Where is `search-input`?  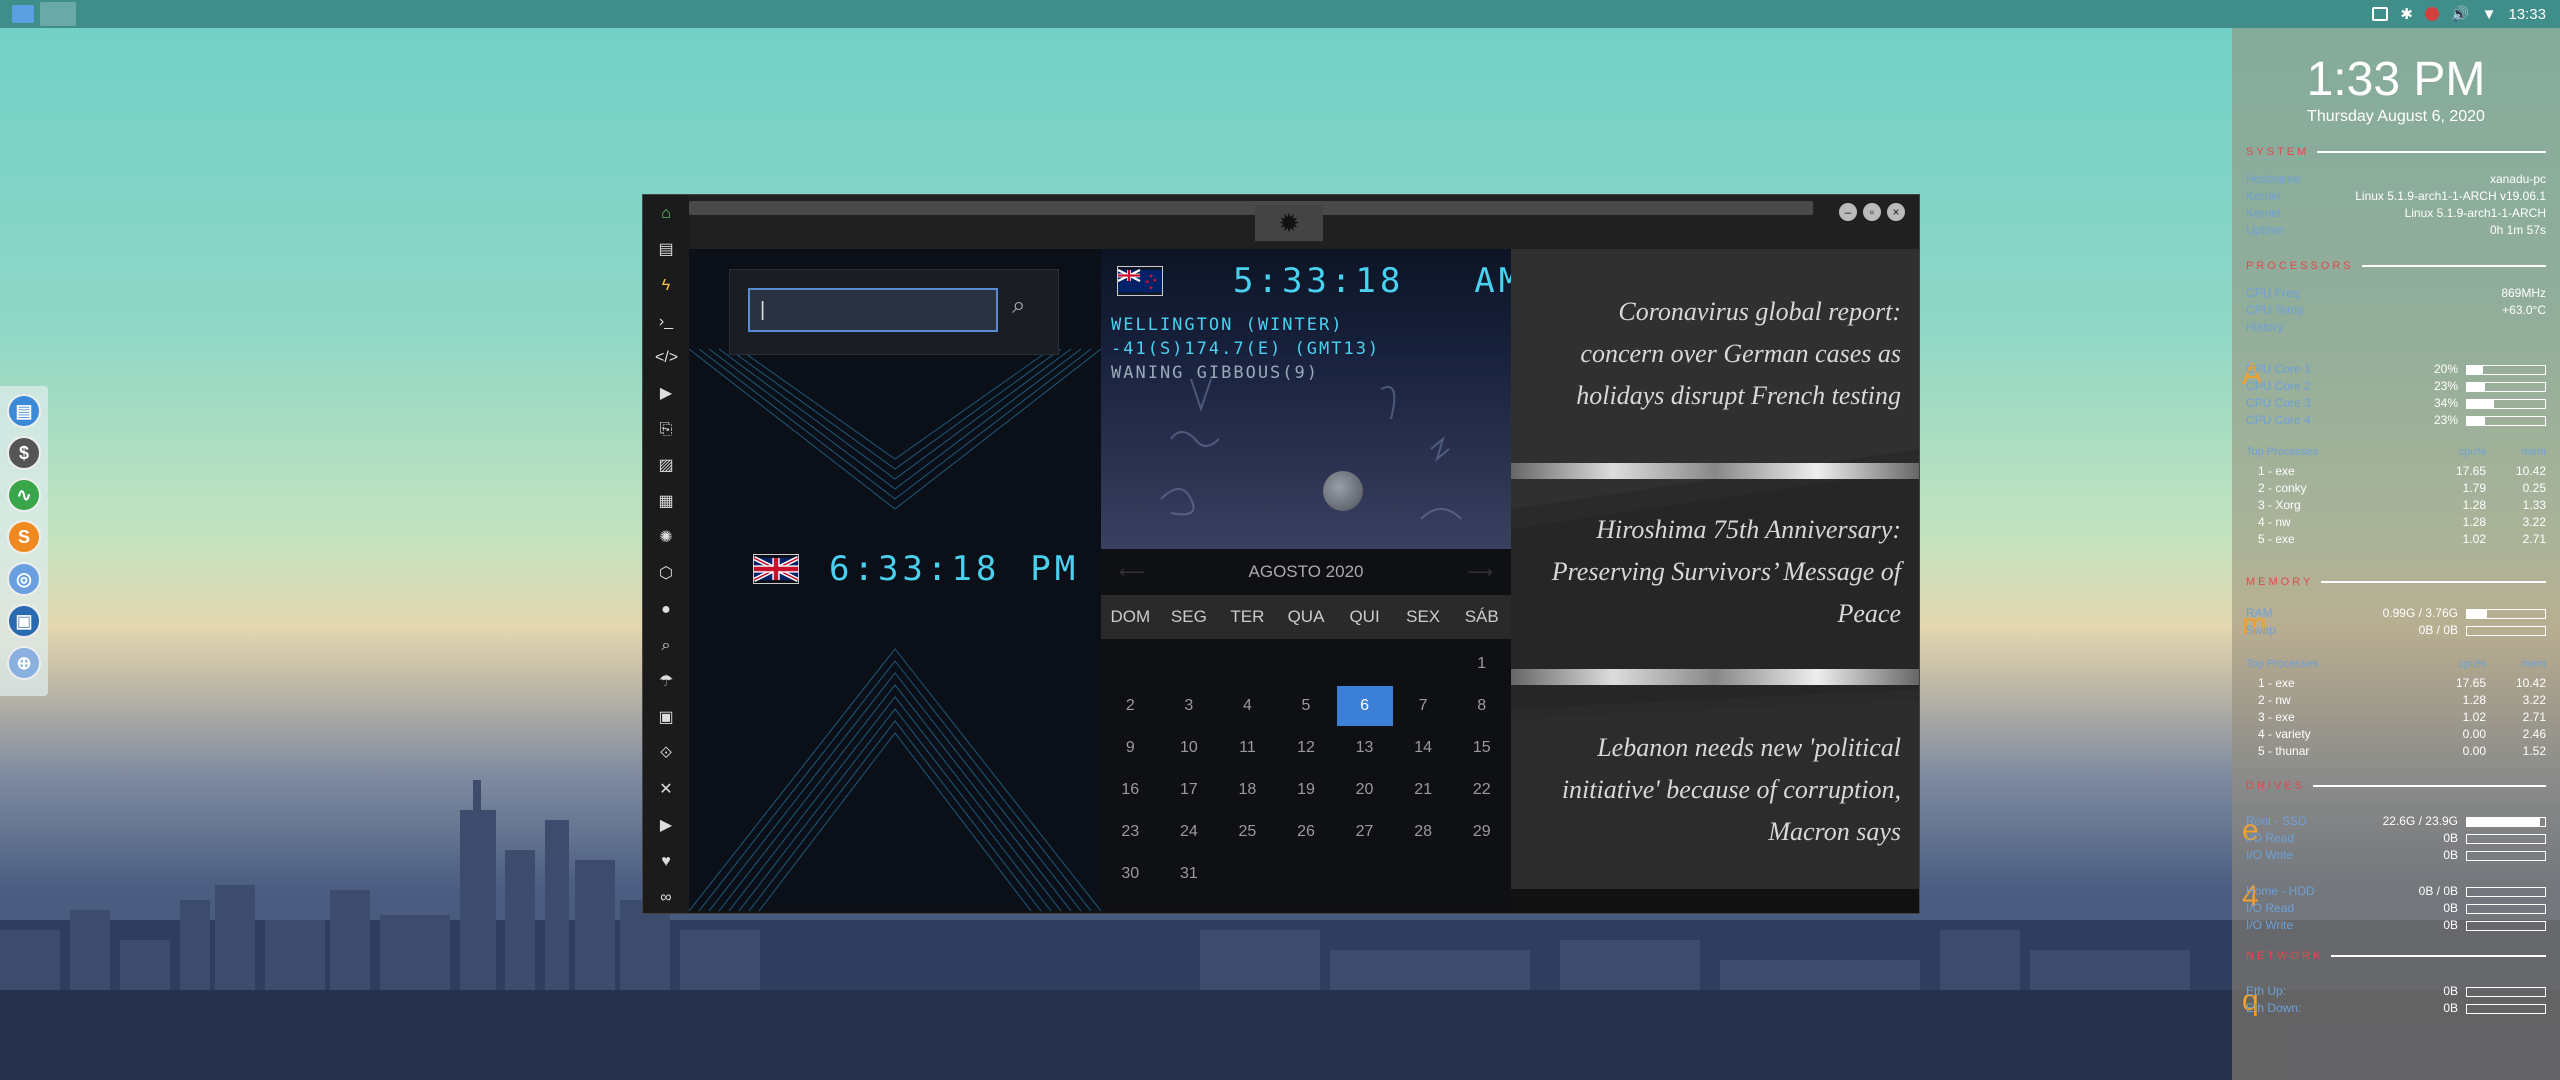 search-input is located at coordinates (873, 310).